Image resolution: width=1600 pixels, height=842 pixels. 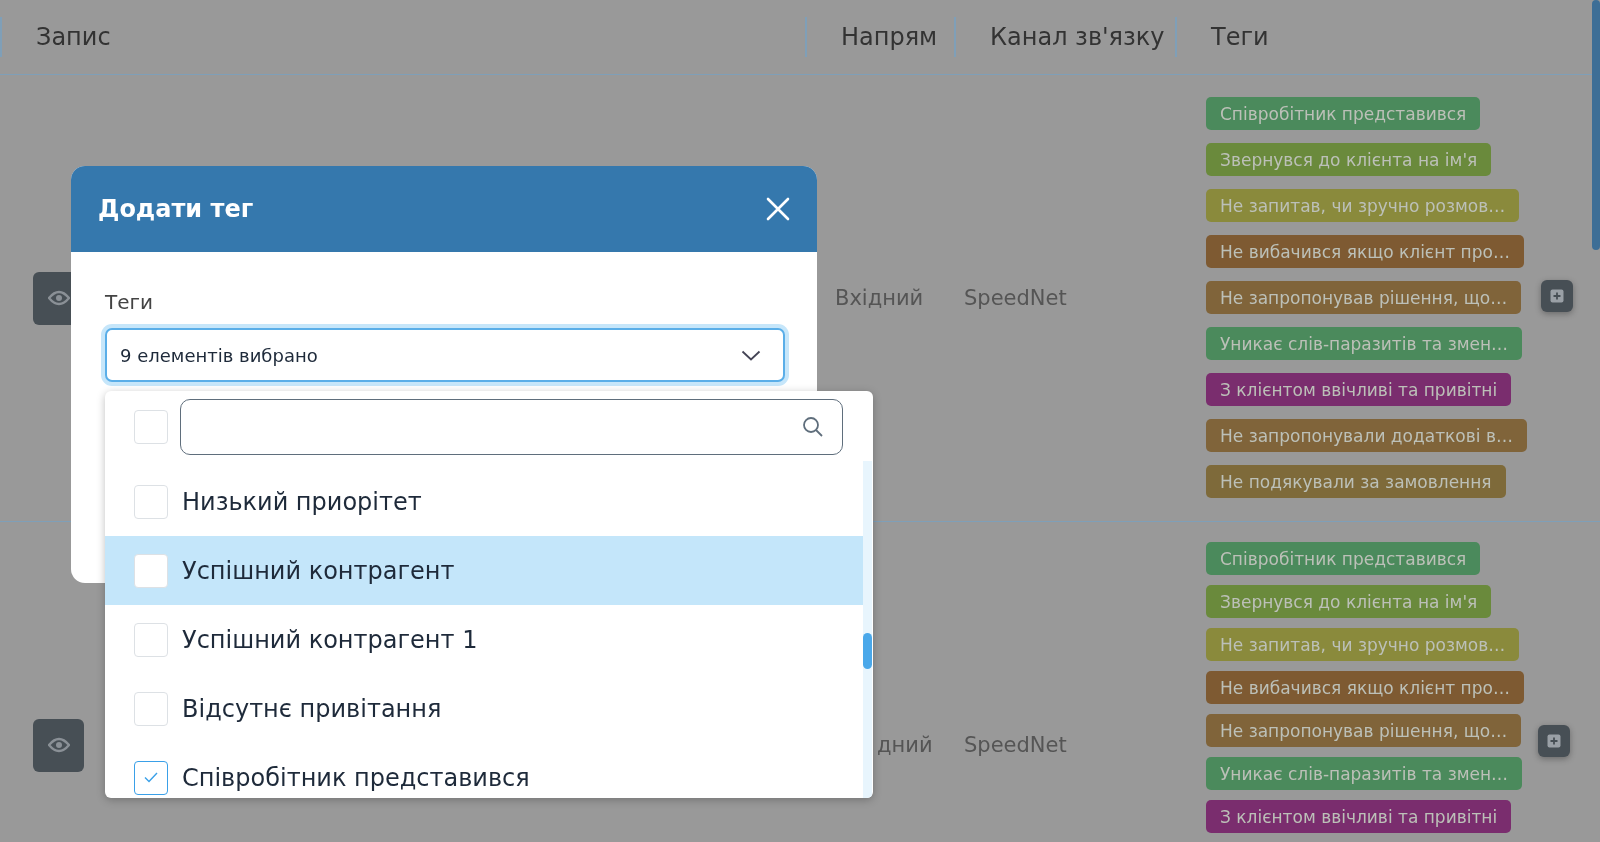 I want to click on search-icon, so click(x=813, y=427).